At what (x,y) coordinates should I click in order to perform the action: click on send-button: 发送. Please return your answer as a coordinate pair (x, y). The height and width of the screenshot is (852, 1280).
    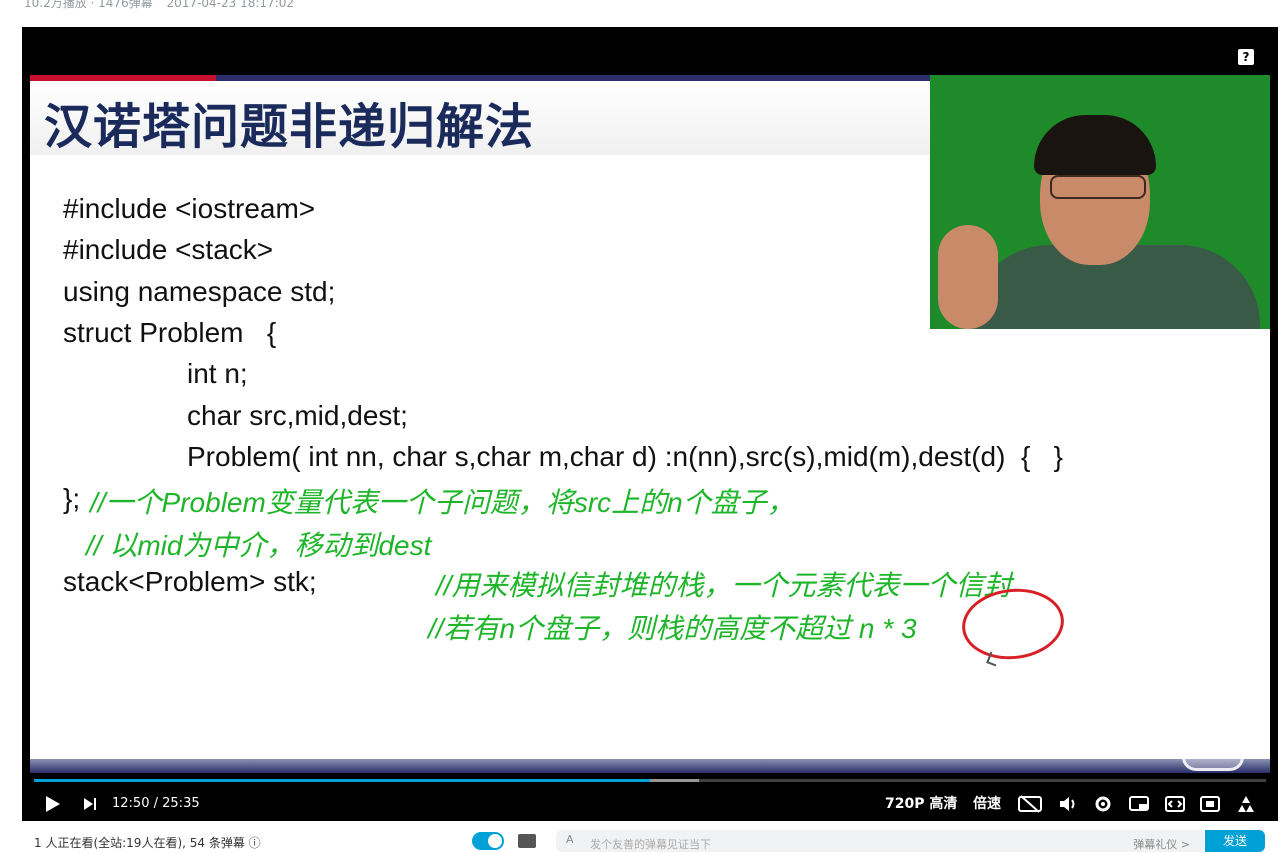
    Looking at the image, I should click on (1235, 841).